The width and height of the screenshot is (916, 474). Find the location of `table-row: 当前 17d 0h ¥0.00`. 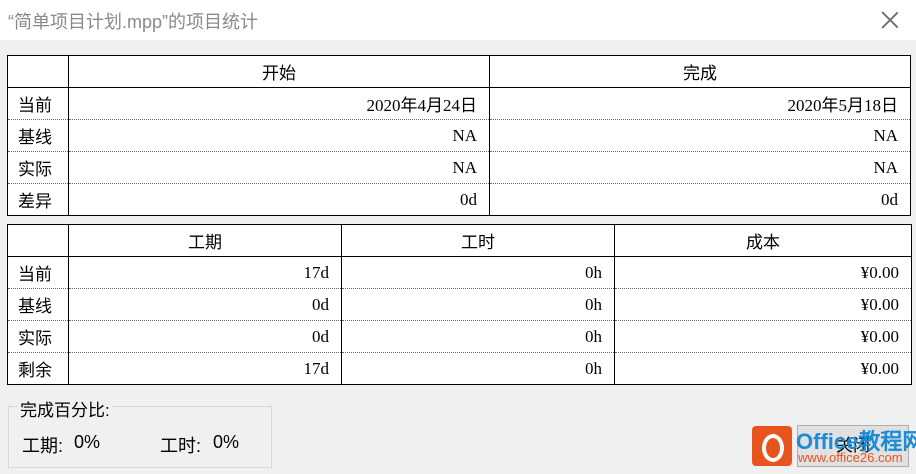

table-row: 当前 17d 0h ¥0.00 is located at coordinates (459, 272).